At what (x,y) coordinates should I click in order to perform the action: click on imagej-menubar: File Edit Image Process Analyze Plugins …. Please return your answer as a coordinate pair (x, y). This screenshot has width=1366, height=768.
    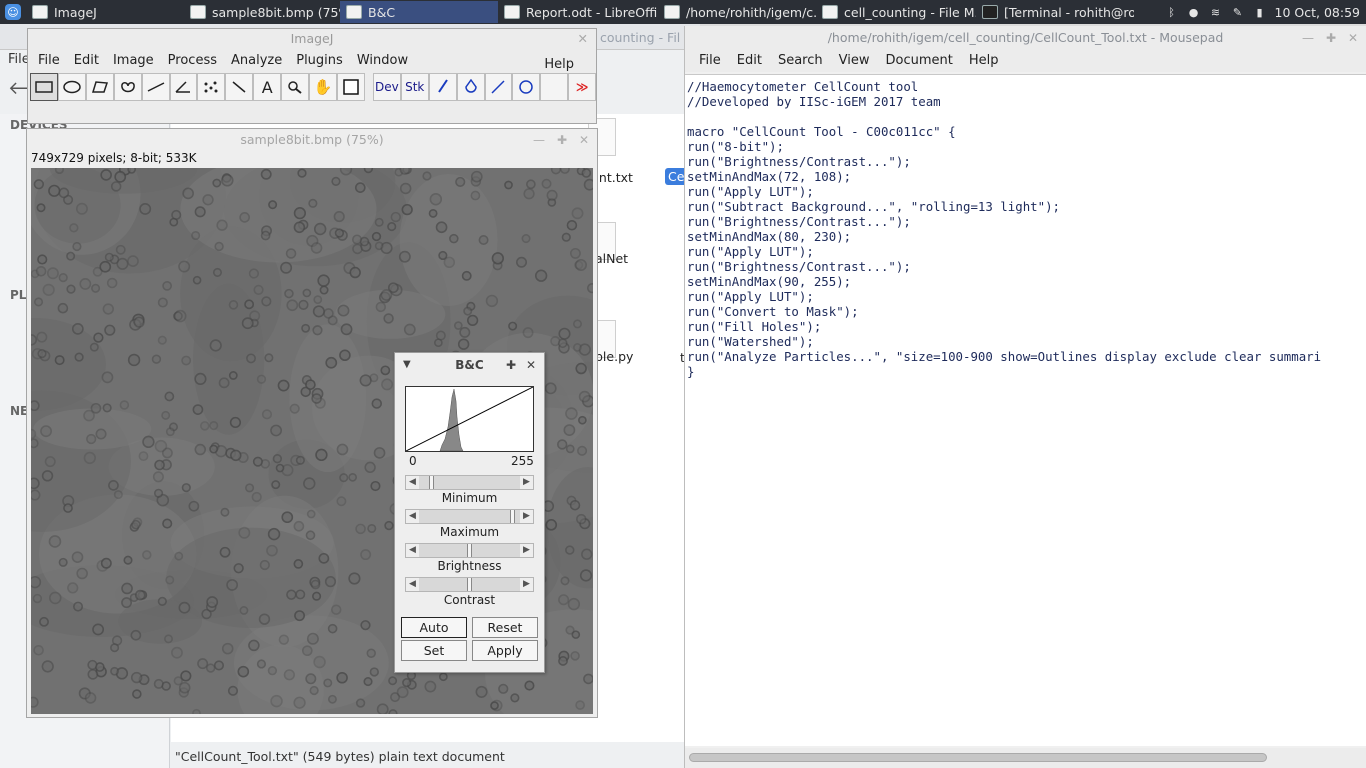
    Looking at the image, I should click on (312, 61).